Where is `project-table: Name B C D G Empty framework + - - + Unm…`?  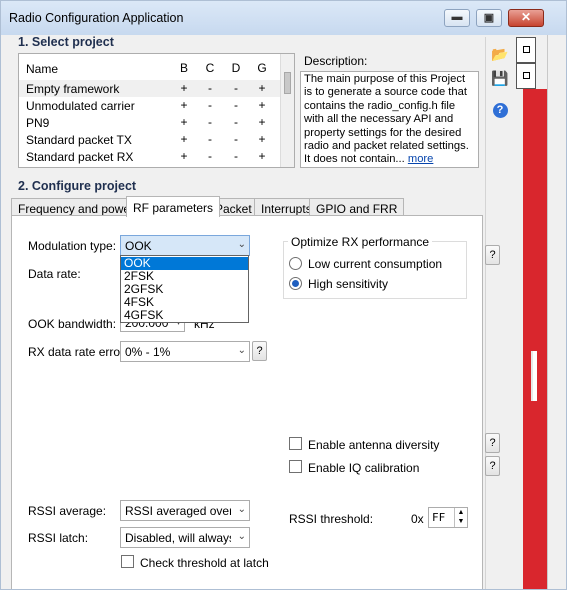 project-table: Name B C D G Empty framework + - - + Unm… is located at coordinates (156, 110).